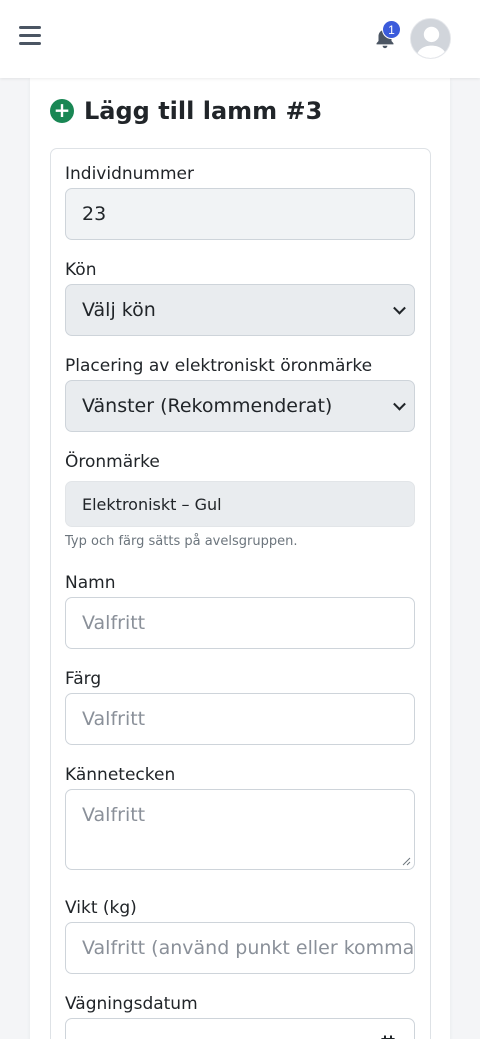 The height and width of the screenshot is (1039, 480). Describe the element at coordinates (114, 815) in the screenshot. I see `kannetecken-placeholder: Valfritt` at that location.